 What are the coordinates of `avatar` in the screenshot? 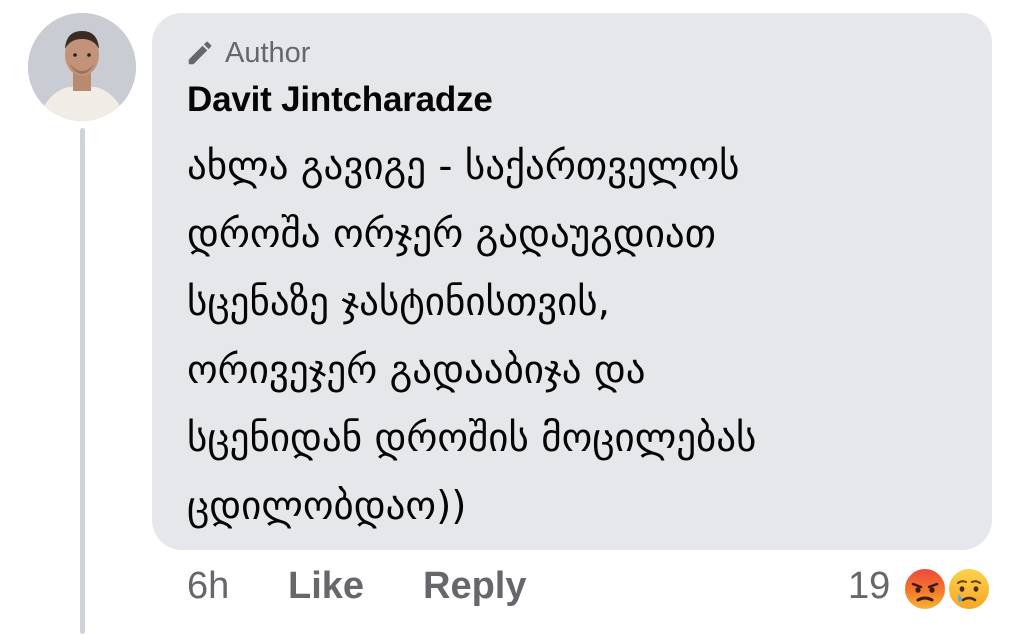 It's located at (82, 67).